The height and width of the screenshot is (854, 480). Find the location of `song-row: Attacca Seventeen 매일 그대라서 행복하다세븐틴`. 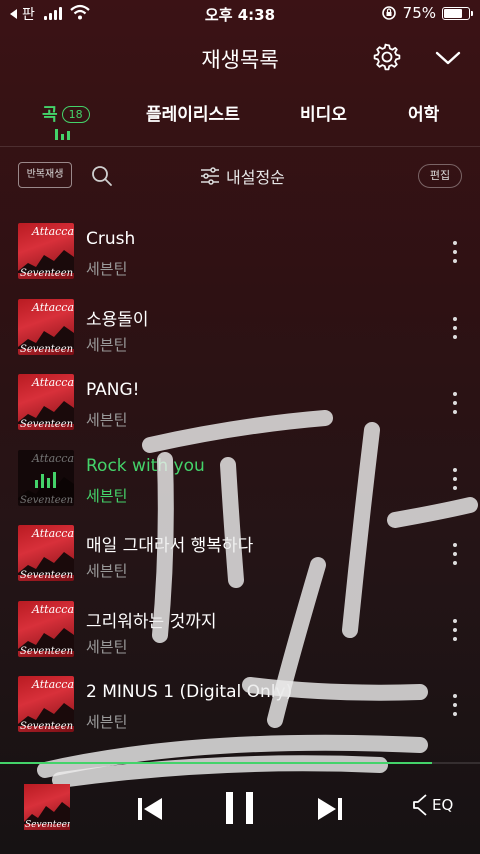

song-row: Attacca Seventeen 매일 그대라서 행복하다세븐틴 is located at coordinates (240, 554).